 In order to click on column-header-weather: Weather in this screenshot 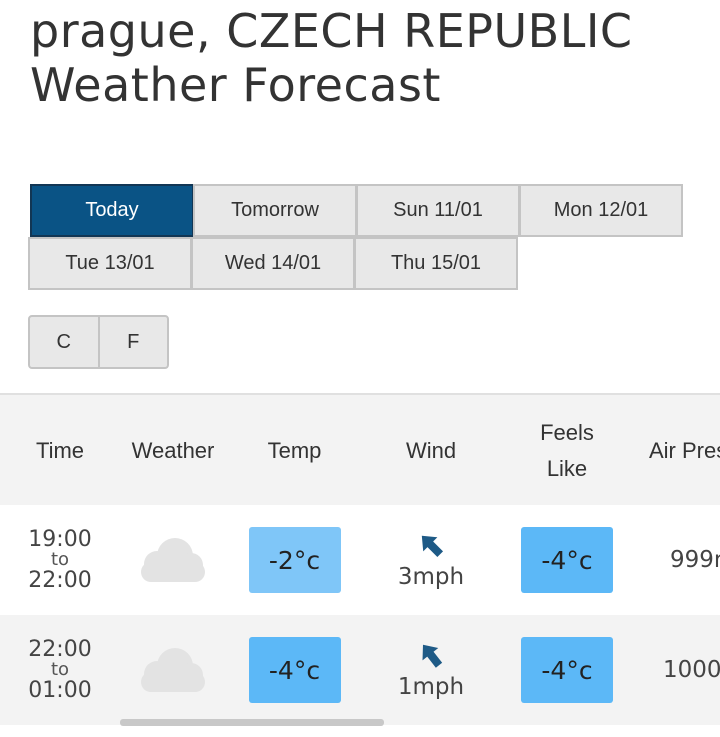, I will do `click(173, 450)`.